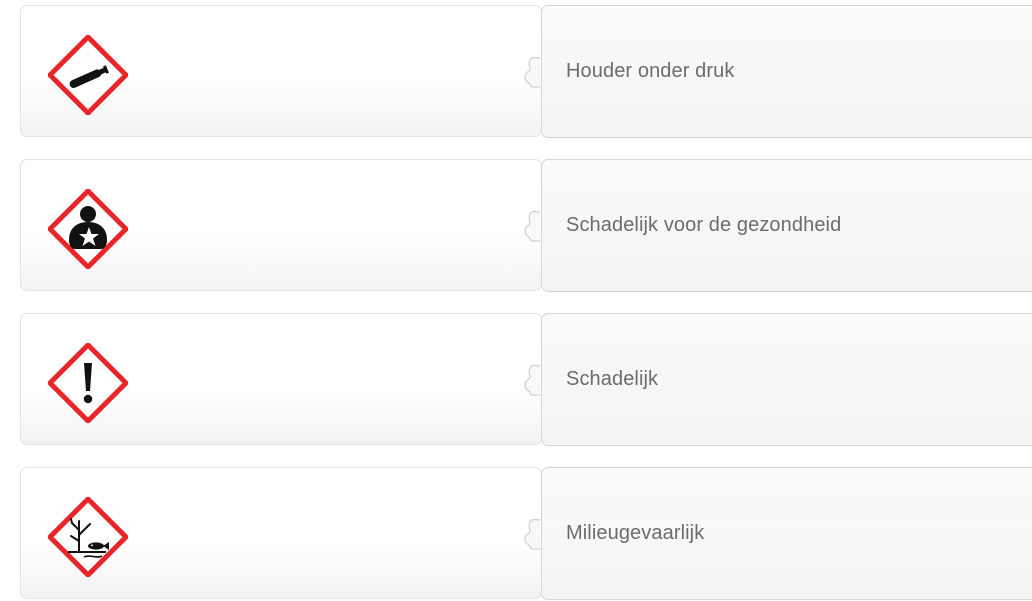 The image size is (1032, 601). What do you see at coordinates (786, 379) in the screenshot?
I see `answer-card: Schadelijk` at bounding box center [786, 379].